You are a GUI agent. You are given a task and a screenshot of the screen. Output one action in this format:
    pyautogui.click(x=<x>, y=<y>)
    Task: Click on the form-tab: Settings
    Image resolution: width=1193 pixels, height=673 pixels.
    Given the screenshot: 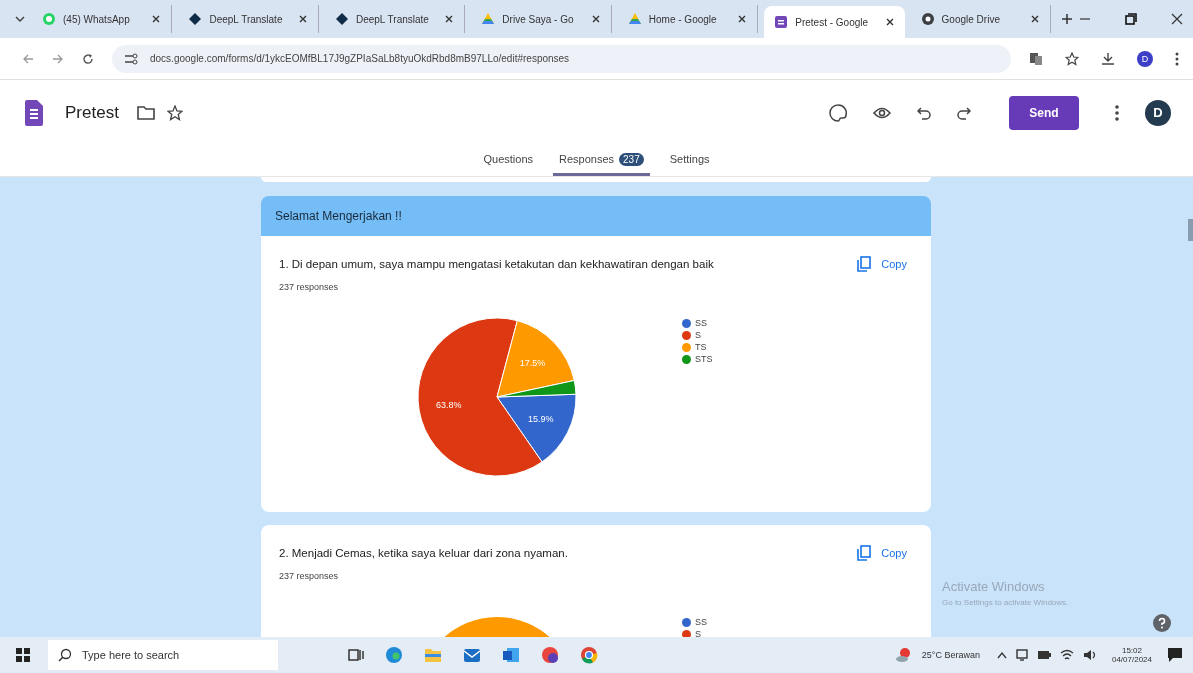 What is the action you would take?
    pyautogui.click(x=689, y=160)
    